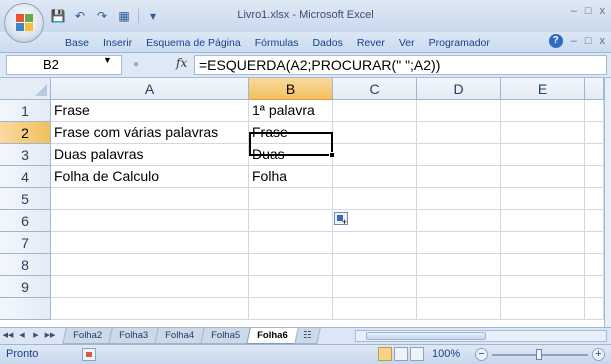 This screenshot has height=364, width=611. What do you see at coordinates (543, 177) in the screenshot?
I see `cell-e4` at bounding box center [543, 177].